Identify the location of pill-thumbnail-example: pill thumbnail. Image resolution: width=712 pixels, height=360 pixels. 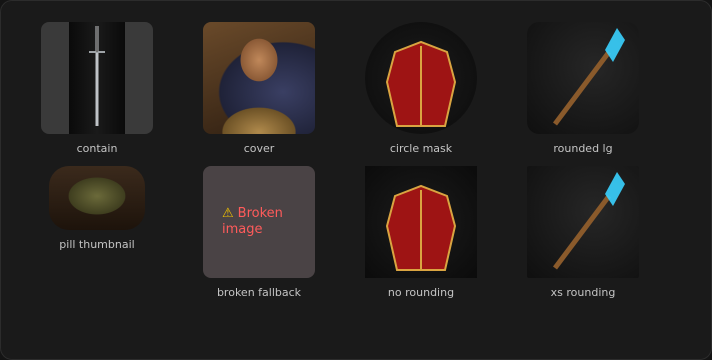
(97, 208).